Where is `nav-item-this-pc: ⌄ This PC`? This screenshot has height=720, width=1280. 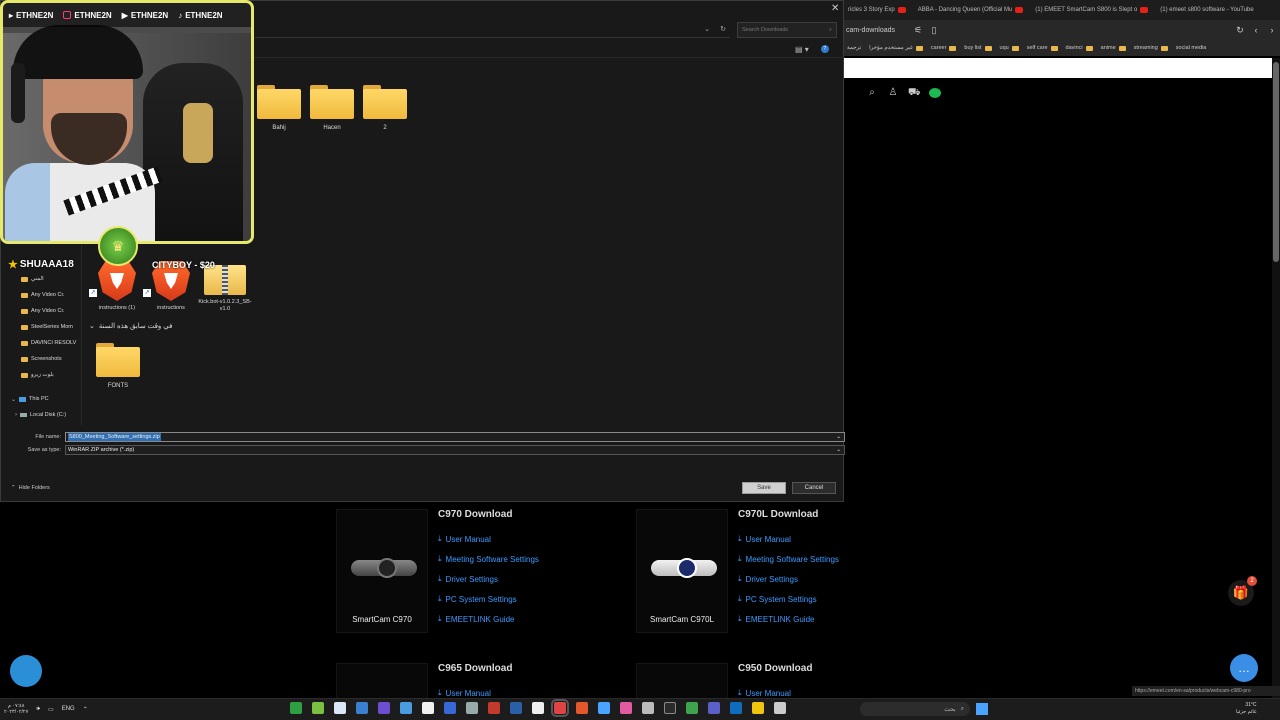
nav-item-this-pc: ⌄ This PC is located at coordinates (43, 399).